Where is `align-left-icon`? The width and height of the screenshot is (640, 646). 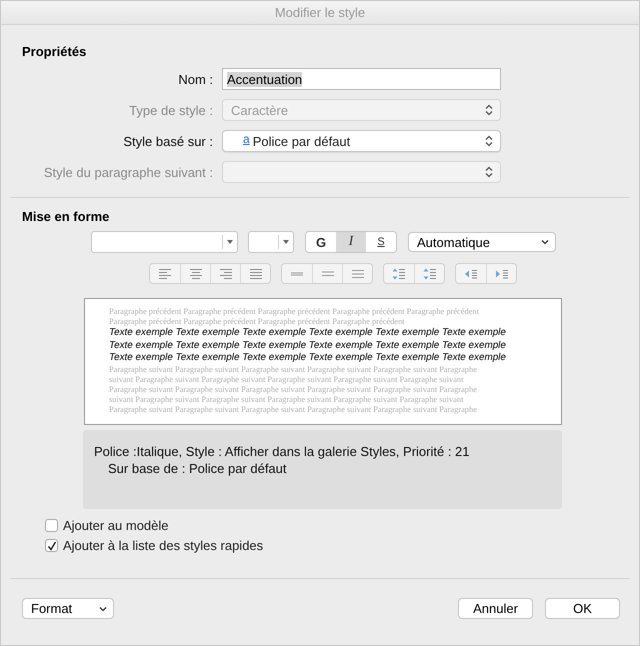 align-left-icon is located at coordinates (165, 274).